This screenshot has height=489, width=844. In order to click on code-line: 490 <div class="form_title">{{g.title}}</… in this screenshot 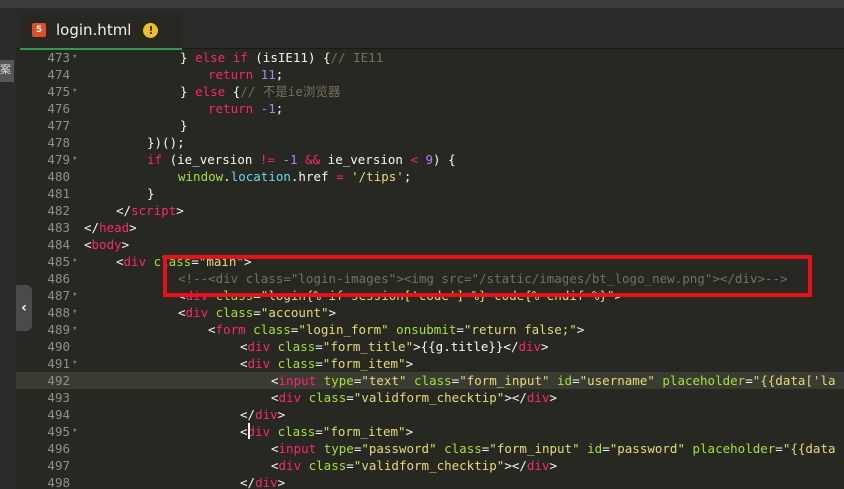, I will do `click(430, 346)`.